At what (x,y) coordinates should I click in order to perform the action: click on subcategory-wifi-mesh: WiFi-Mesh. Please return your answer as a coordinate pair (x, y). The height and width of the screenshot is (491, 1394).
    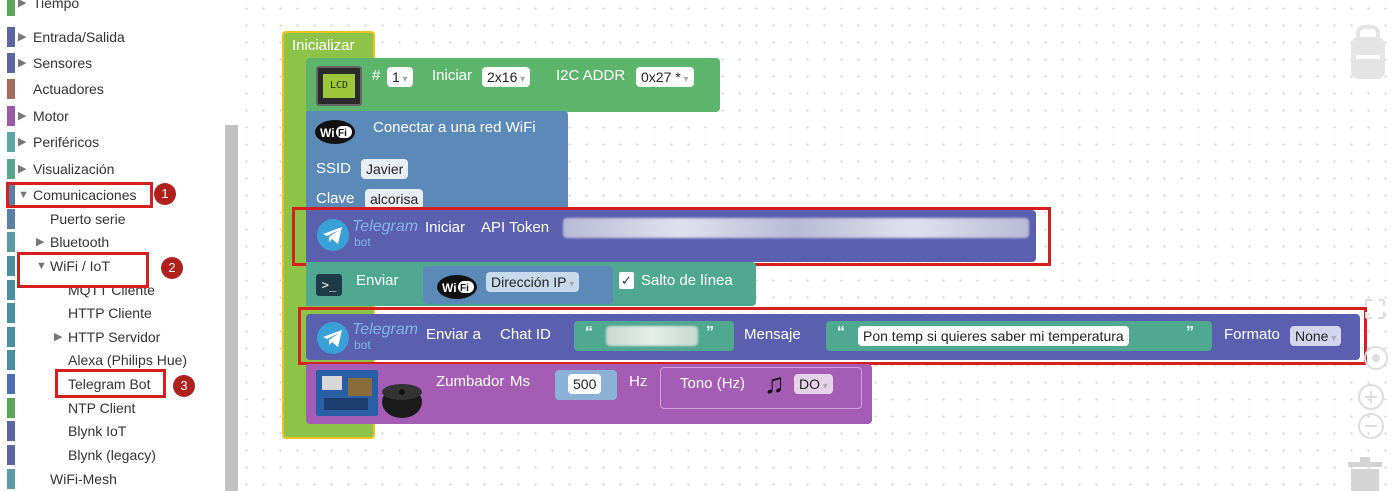
    Looking at the image, I should click on (112, 479).